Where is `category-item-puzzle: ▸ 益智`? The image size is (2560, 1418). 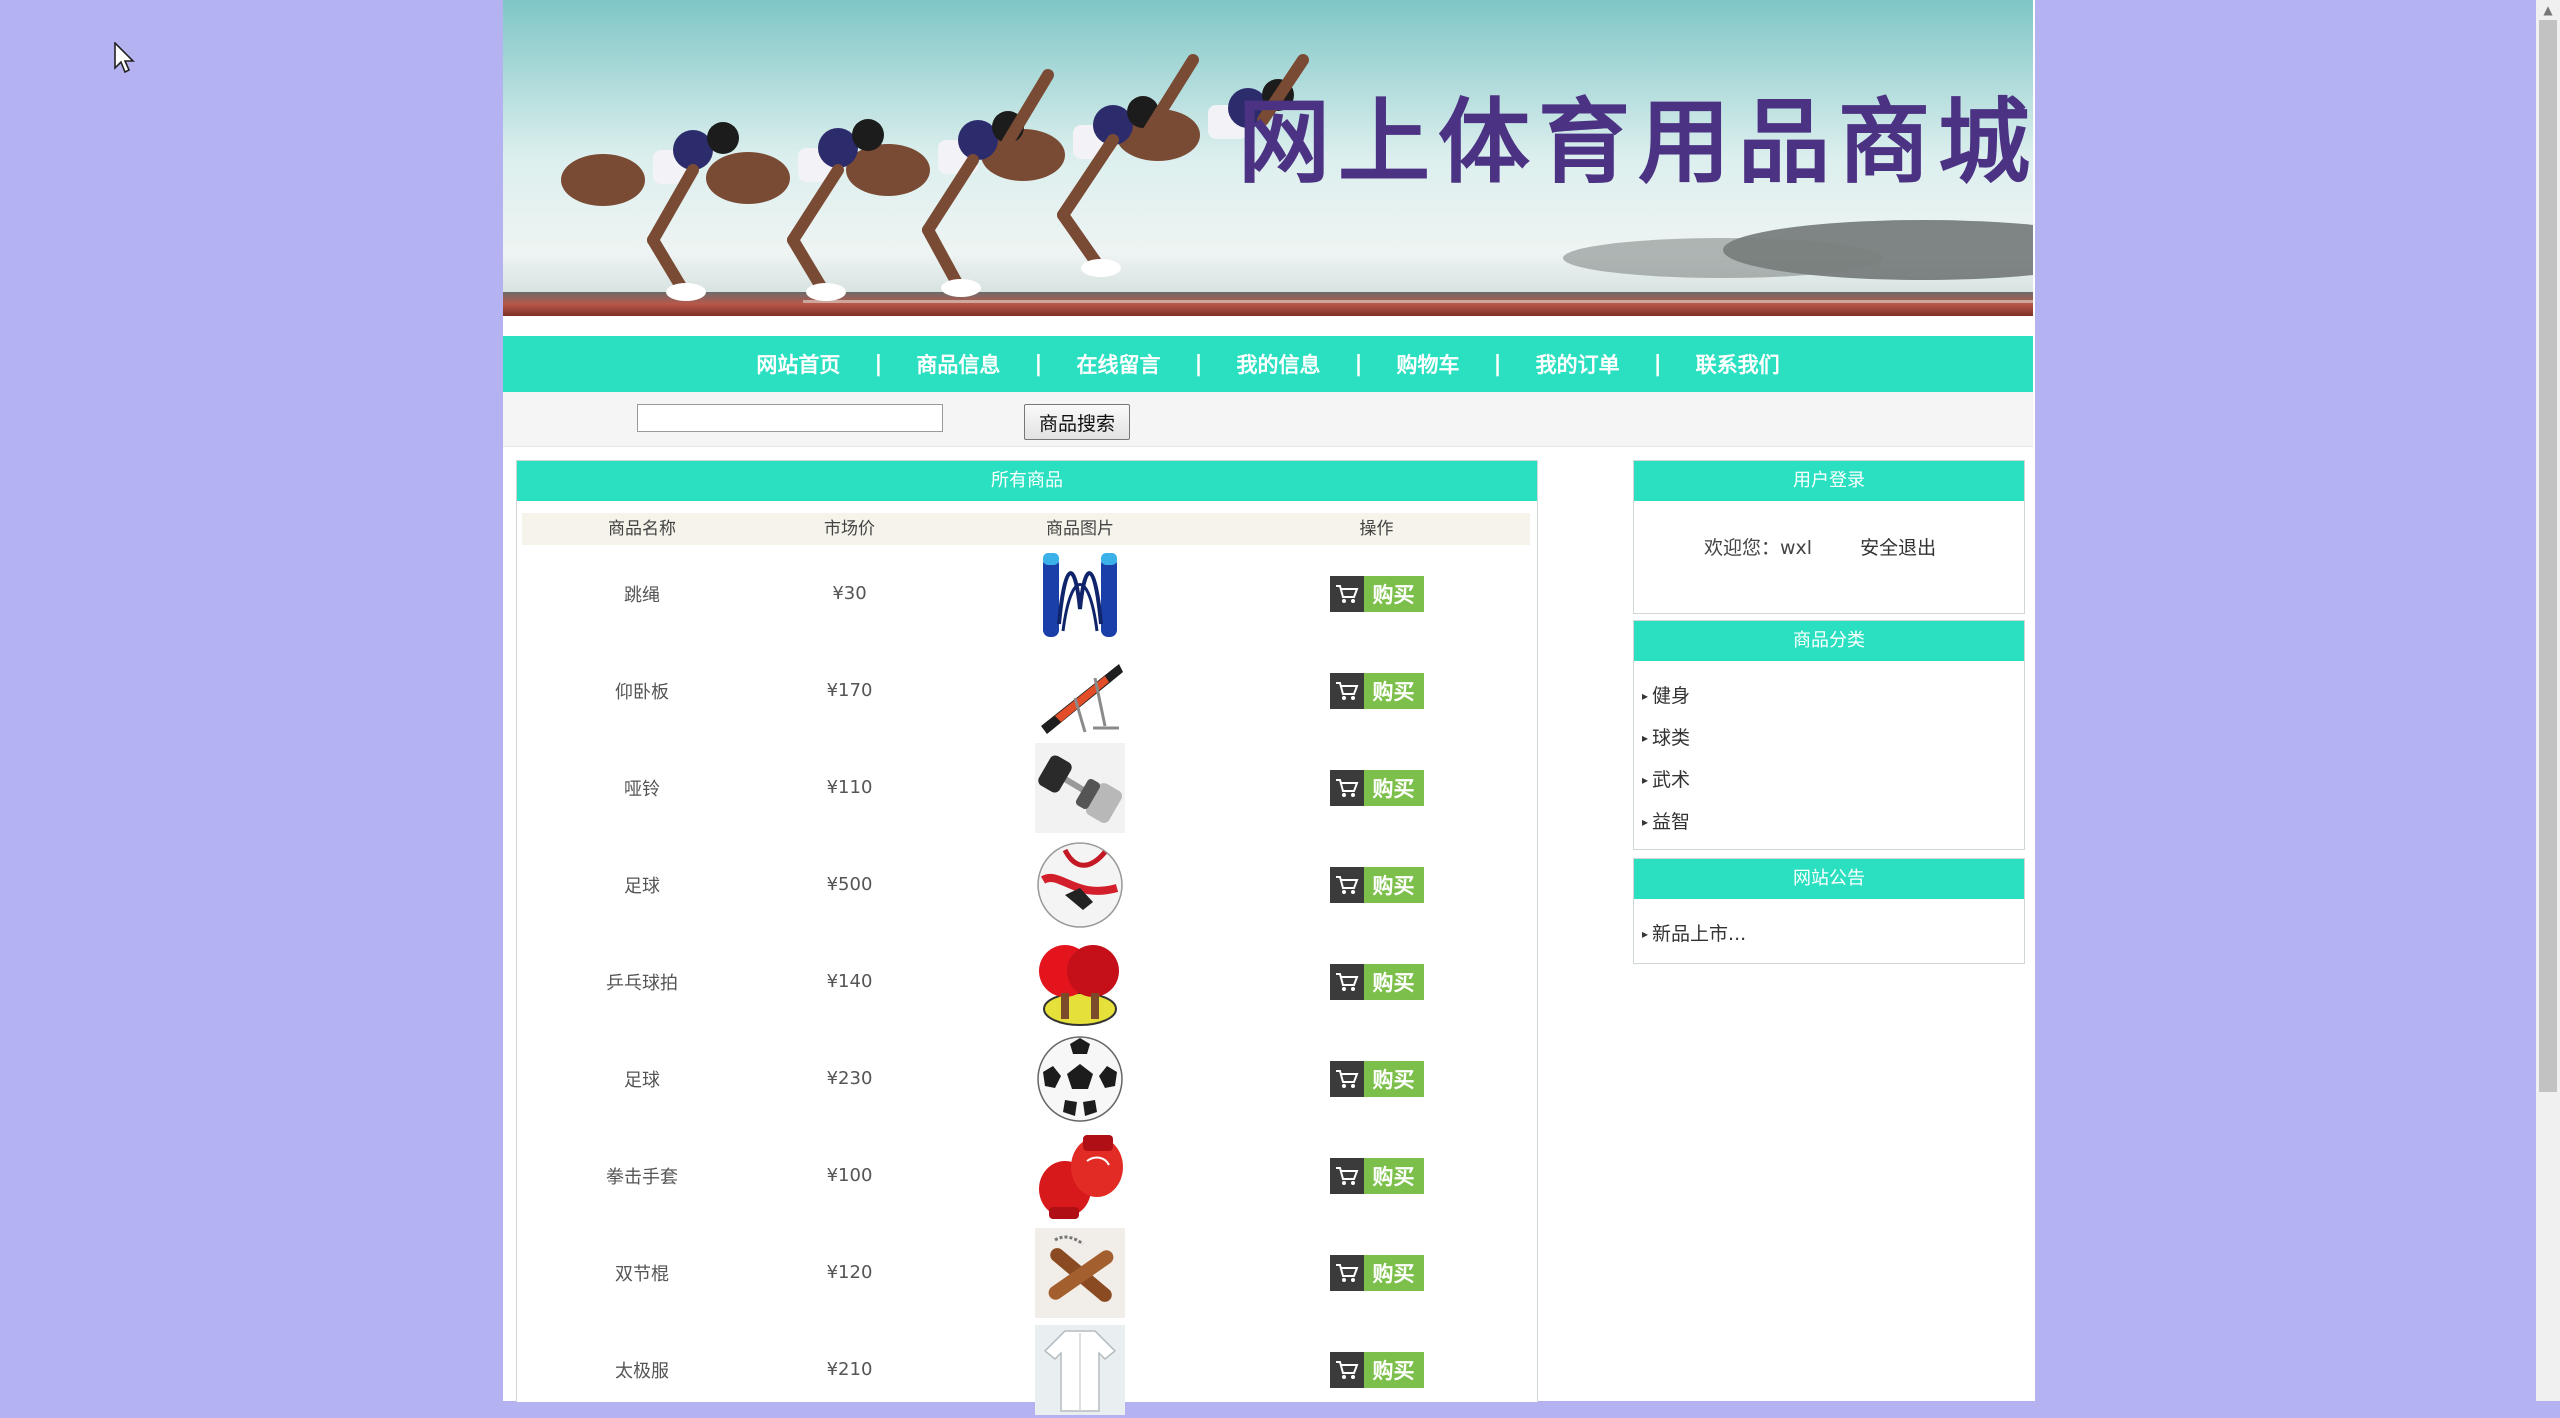
category-item-puzzle: ▸ 益智 is located at coordinates (1833, 822).